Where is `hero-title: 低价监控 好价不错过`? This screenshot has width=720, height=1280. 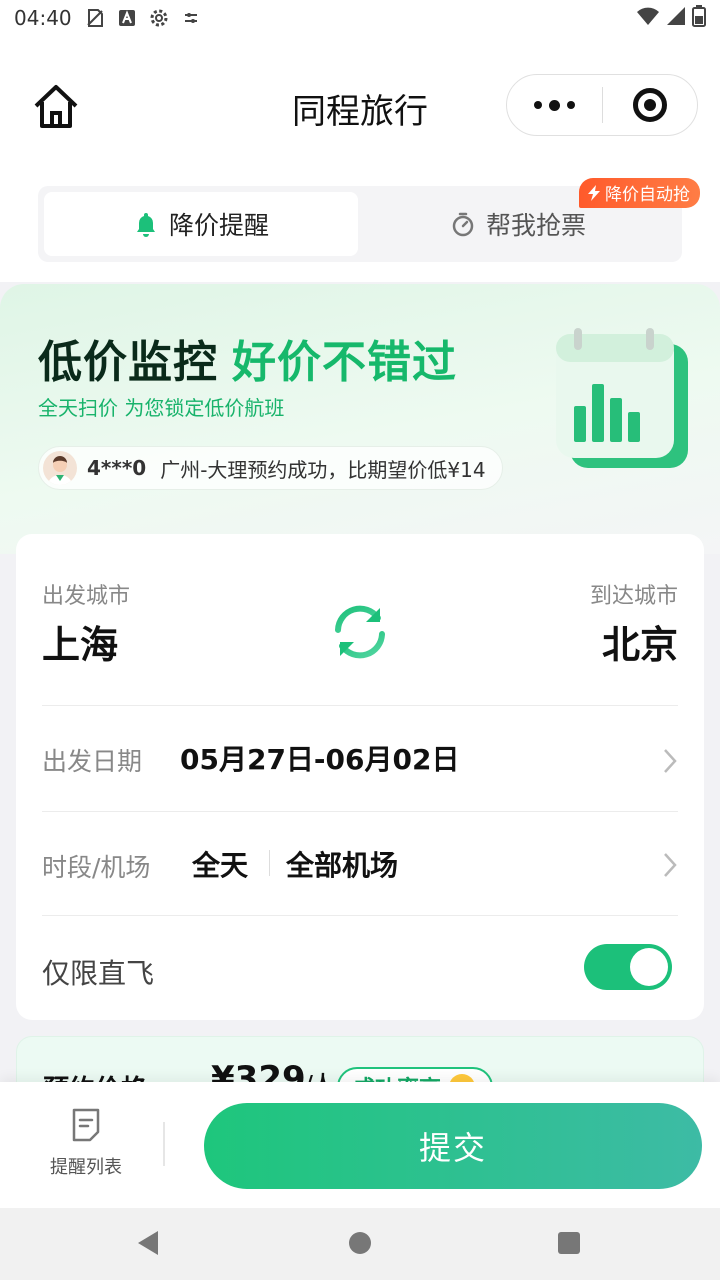 hero-title: 低价监控 好价不错过 is located at coordinates (247, 358).